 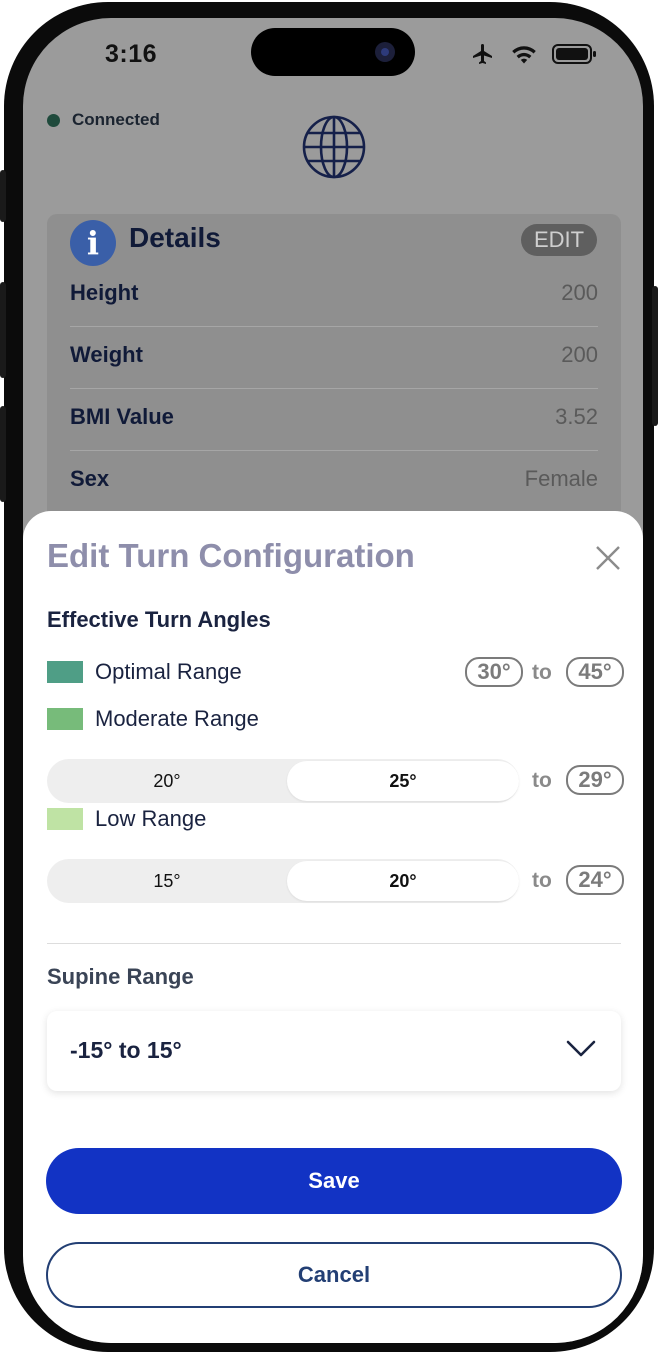 I want to click on supine-range-heading: Supine Range, so click(x=120, y=976).